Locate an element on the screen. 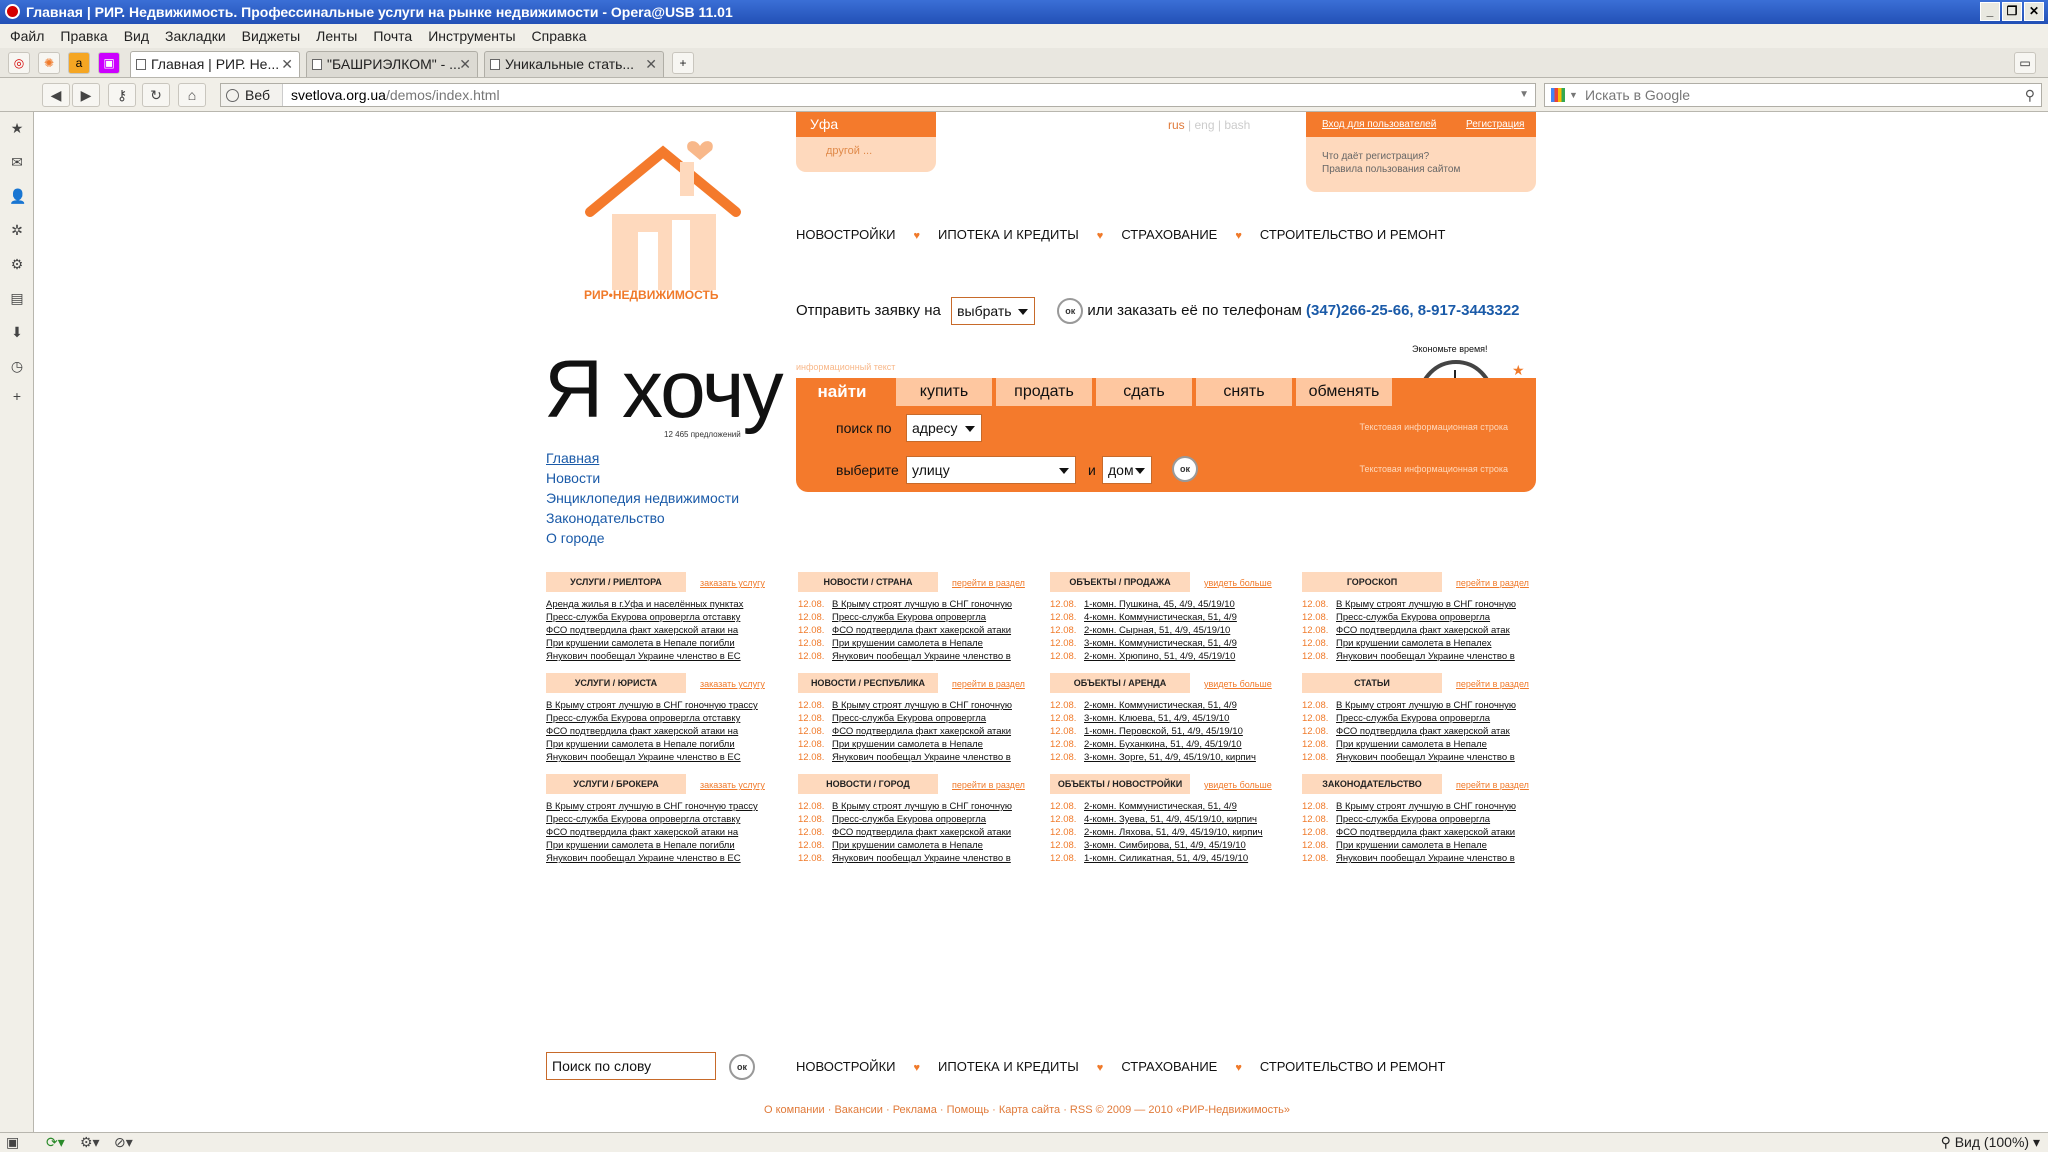 This screenshot has height=1152, width=2048. item-link: ФСО подтвердила факт хакерской атак is located at coordinates (1423, 731).